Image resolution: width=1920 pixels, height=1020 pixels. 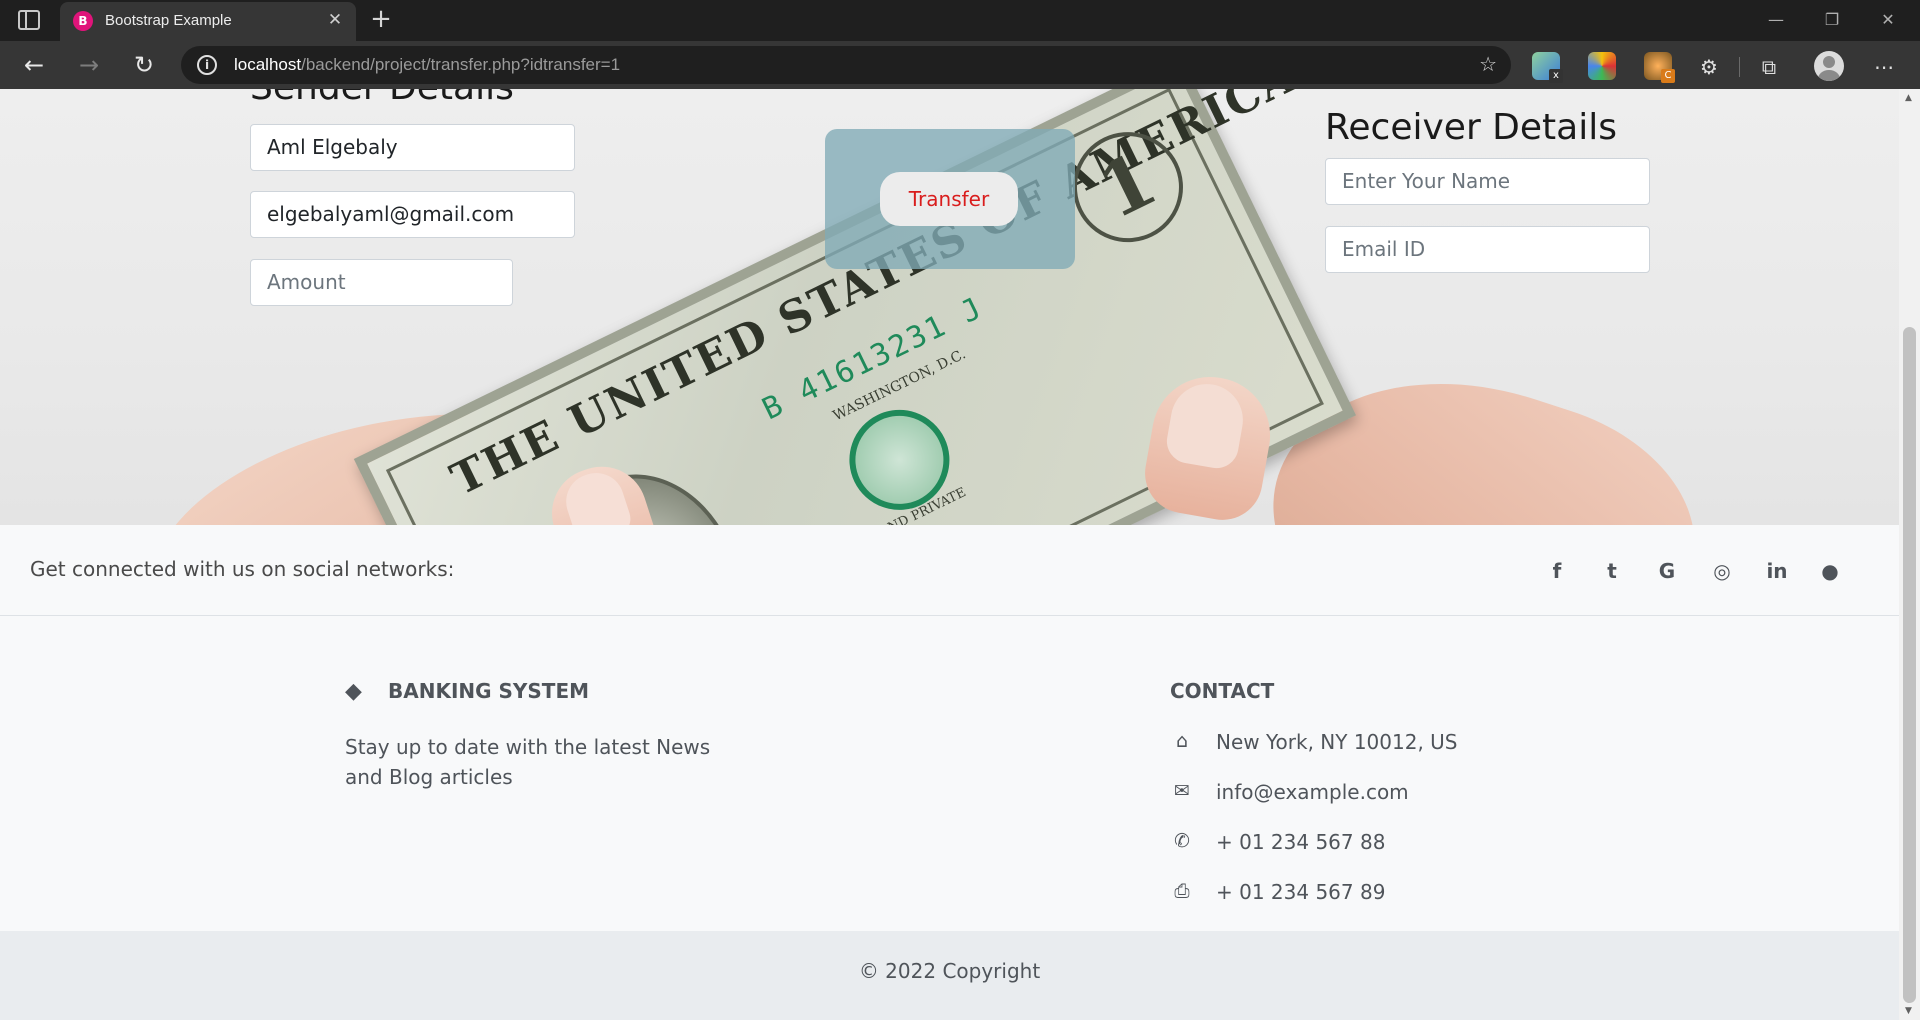 What do you see at coordinates (1776, 20) in the screenshot?
I see `minimize-button: —` at bounding box center [1776, 20].